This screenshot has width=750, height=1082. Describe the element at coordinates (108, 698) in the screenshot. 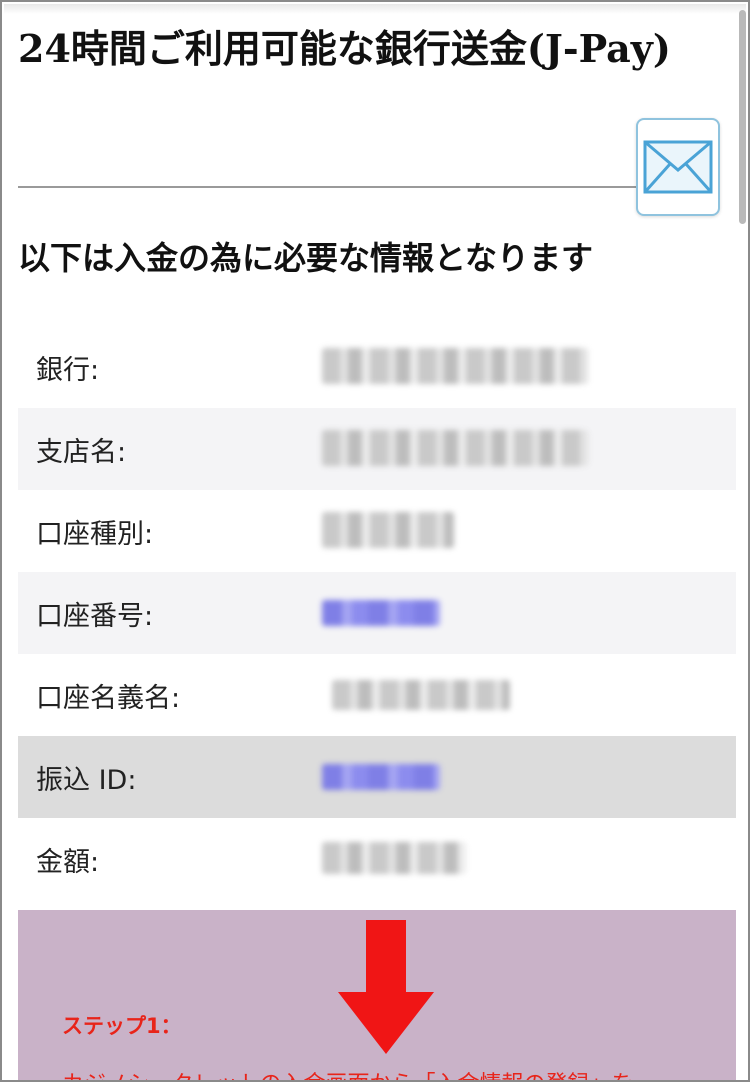

I see `row-label: 口座名義名:` at that location.